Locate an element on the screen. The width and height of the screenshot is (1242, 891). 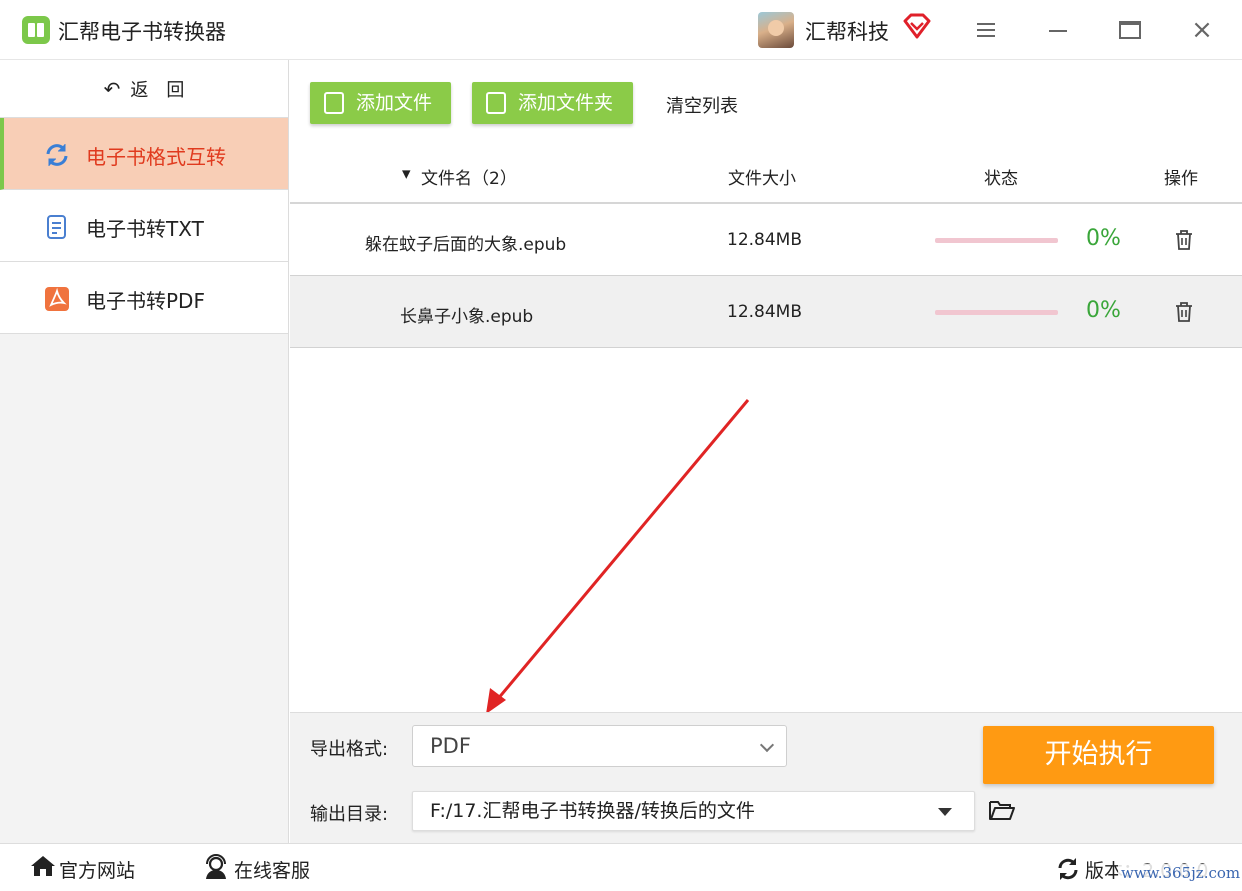
clear-list-button: 清空列表 is located at coordinates (702, 105).